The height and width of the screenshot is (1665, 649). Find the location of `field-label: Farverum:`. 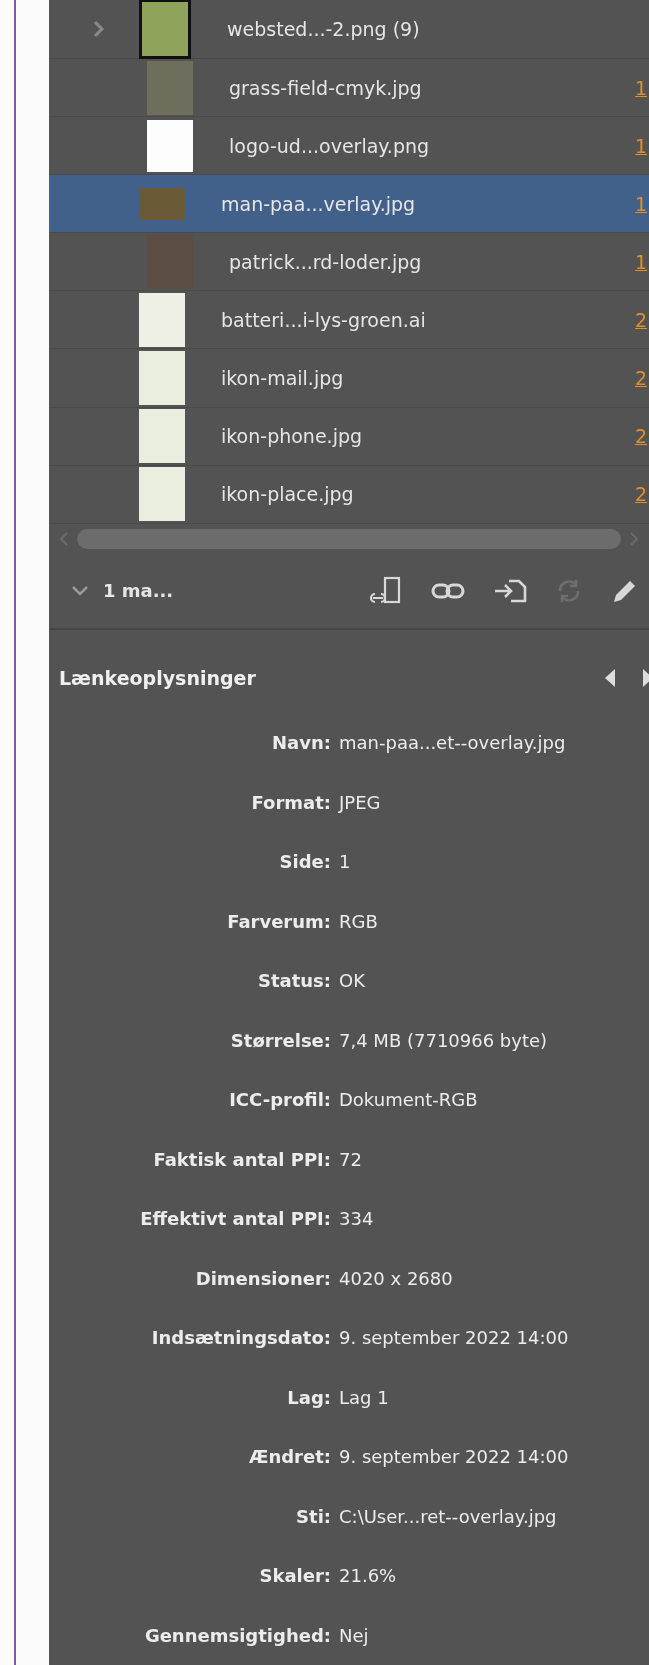

field-label: Farverum: is located at coordinates (279, 921).